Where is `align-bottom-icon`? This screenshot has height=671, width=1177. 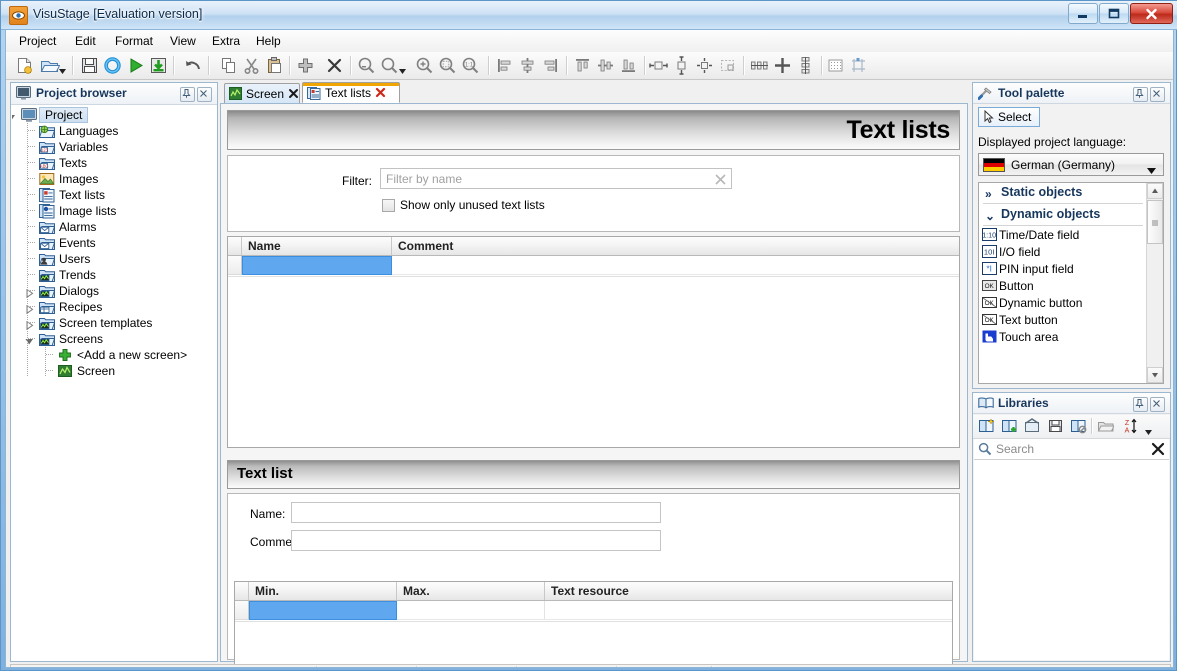
align-bottom-icon is located at coordinates (628, 65).